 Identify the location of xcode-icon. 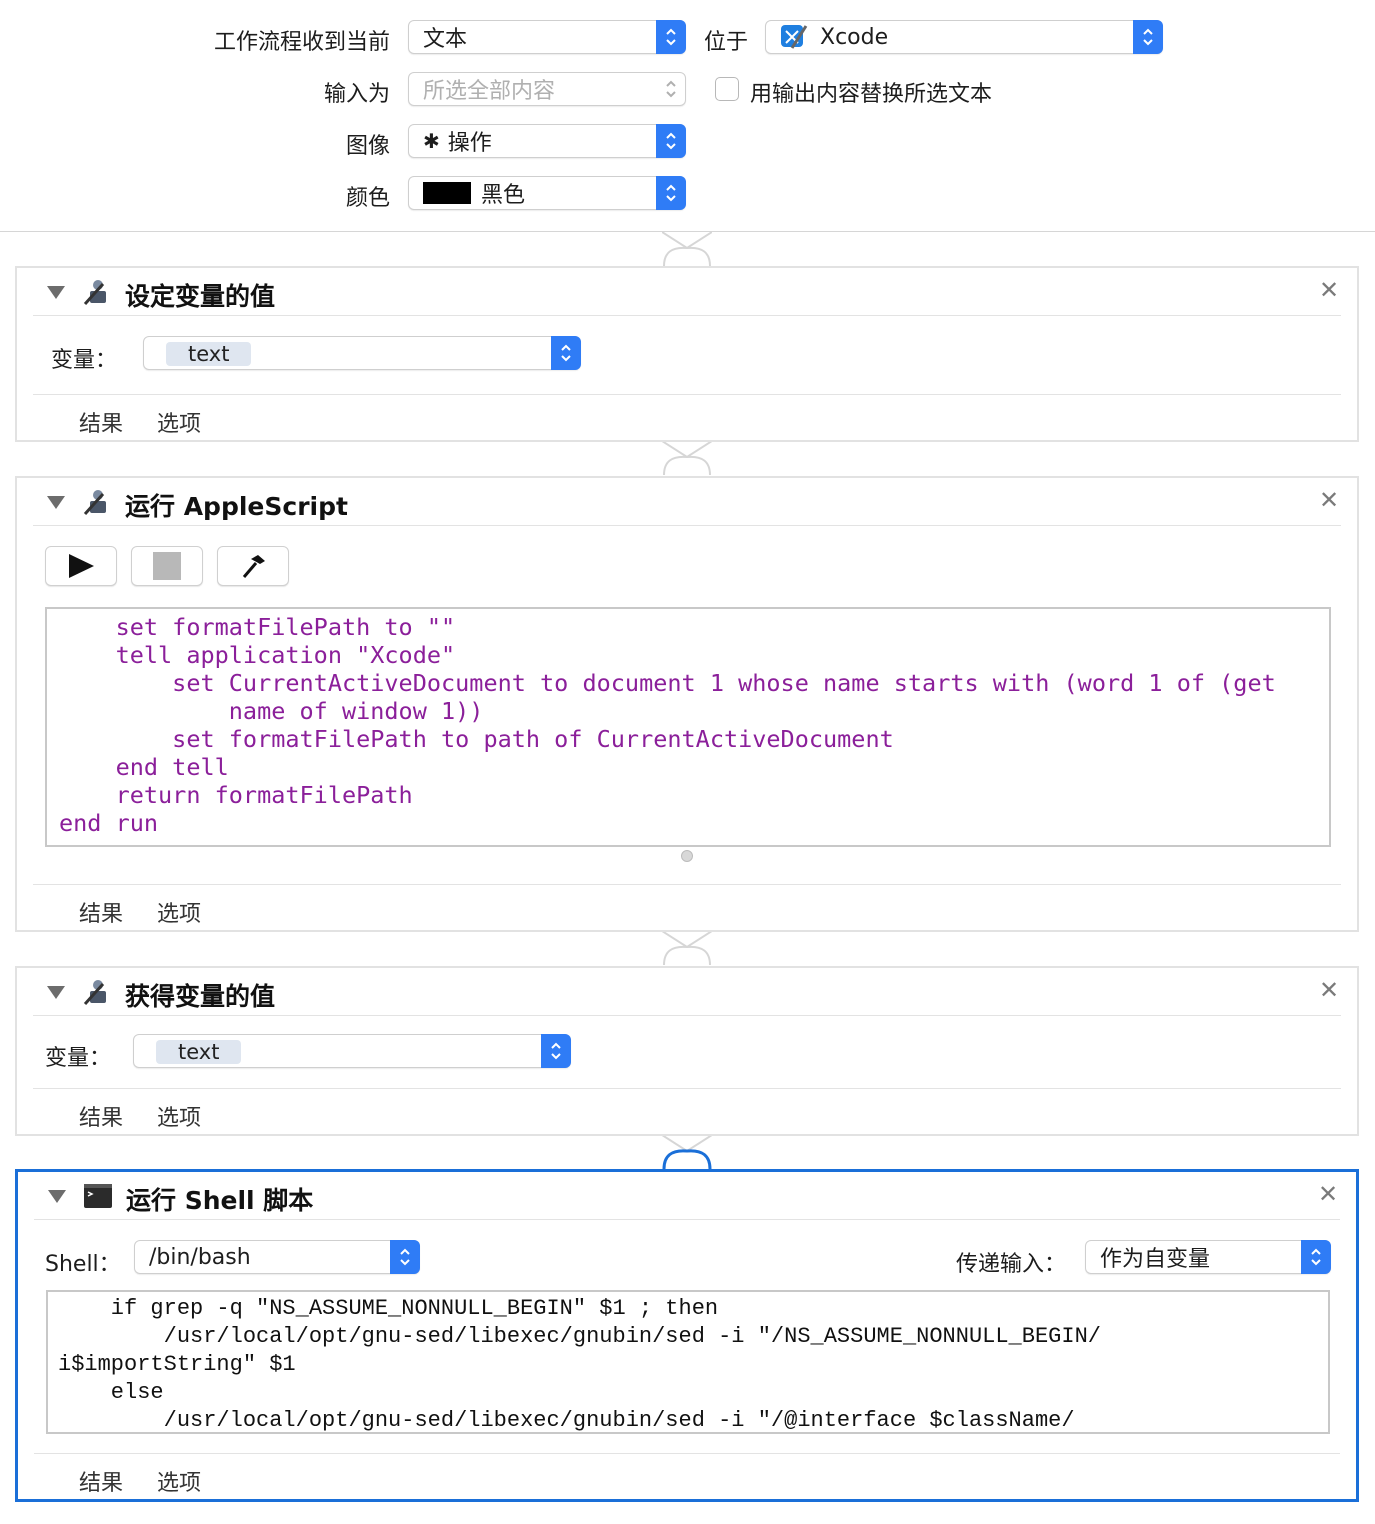
(794, 37).